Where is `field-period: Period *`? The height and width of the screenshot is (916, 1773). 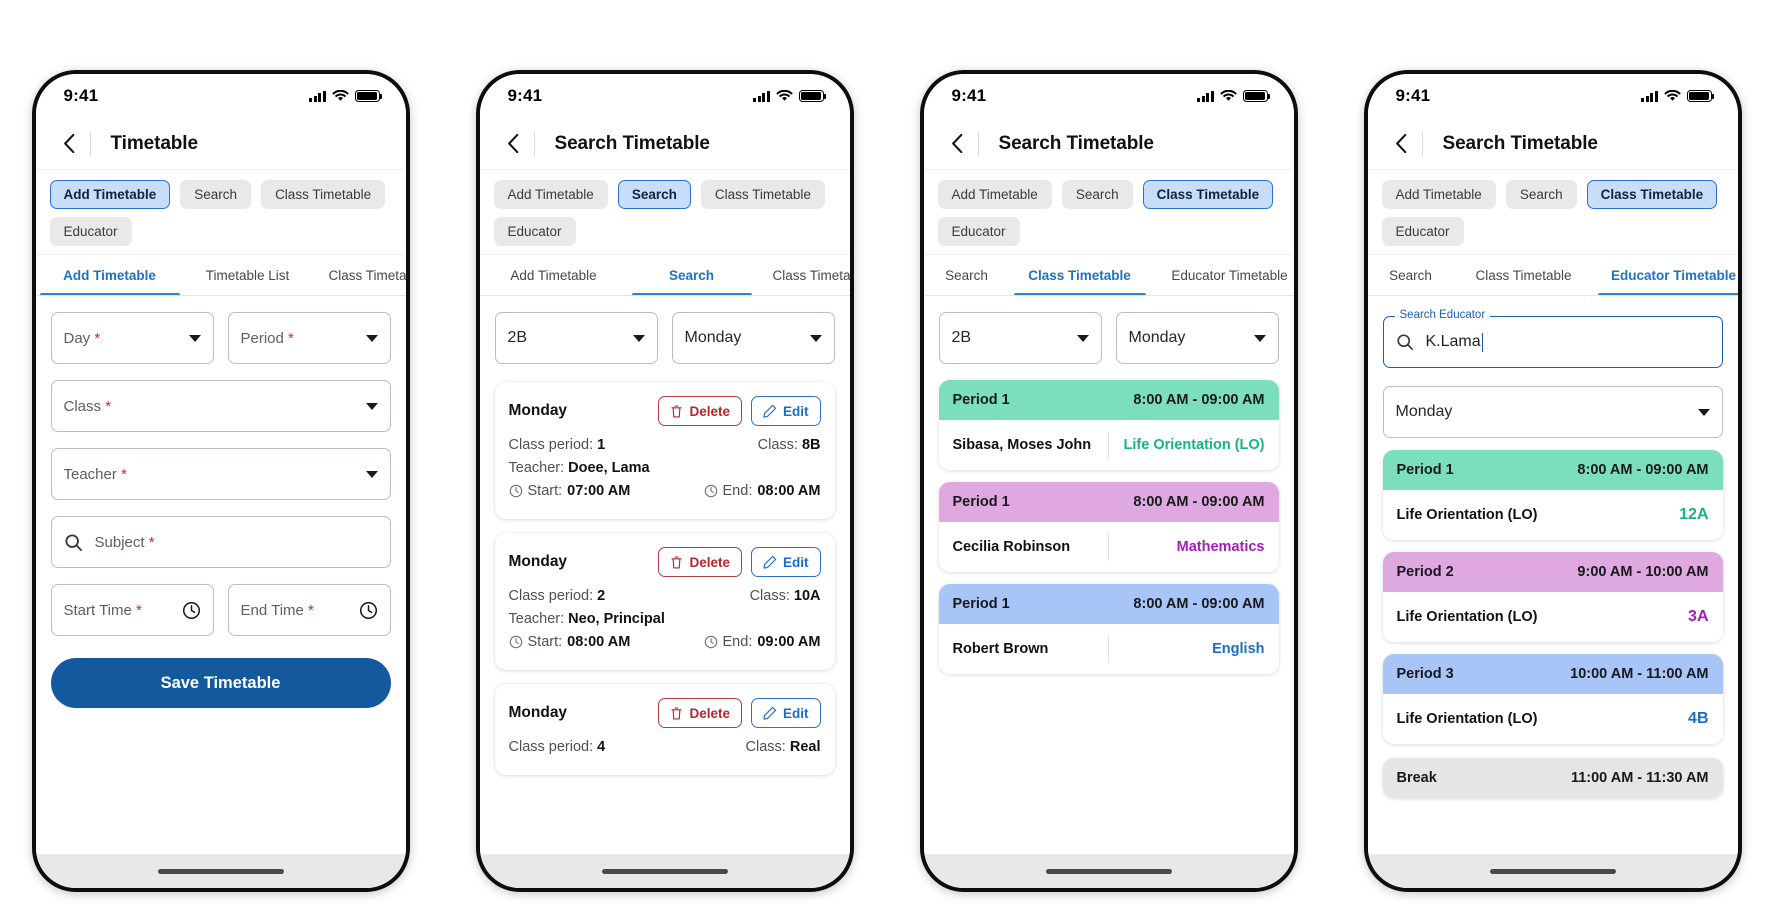 field-period: Period * is located at coordinates (309, 338).